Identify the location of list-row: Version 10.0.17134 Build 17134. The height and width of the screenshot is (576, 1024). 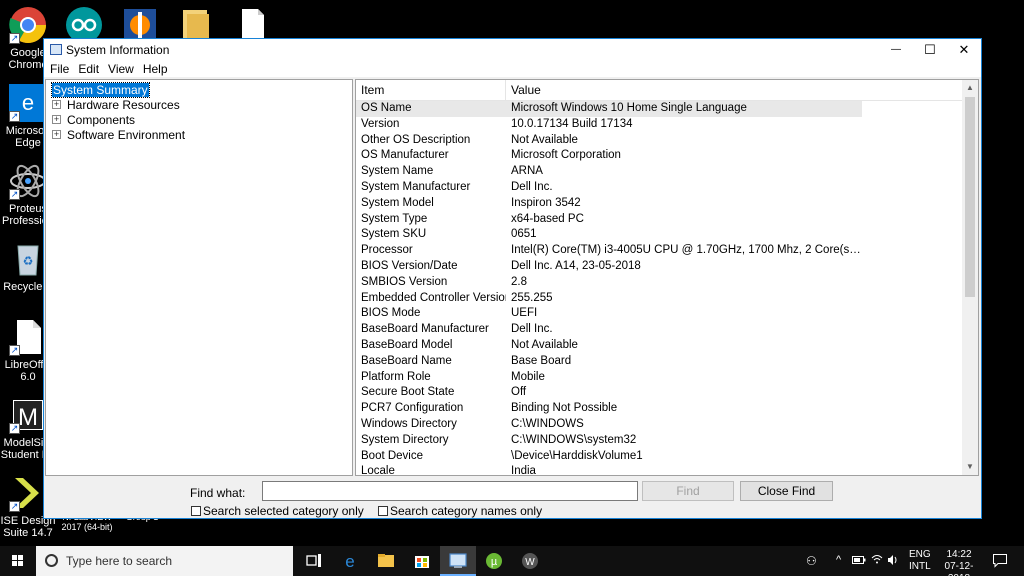
(667, 125).